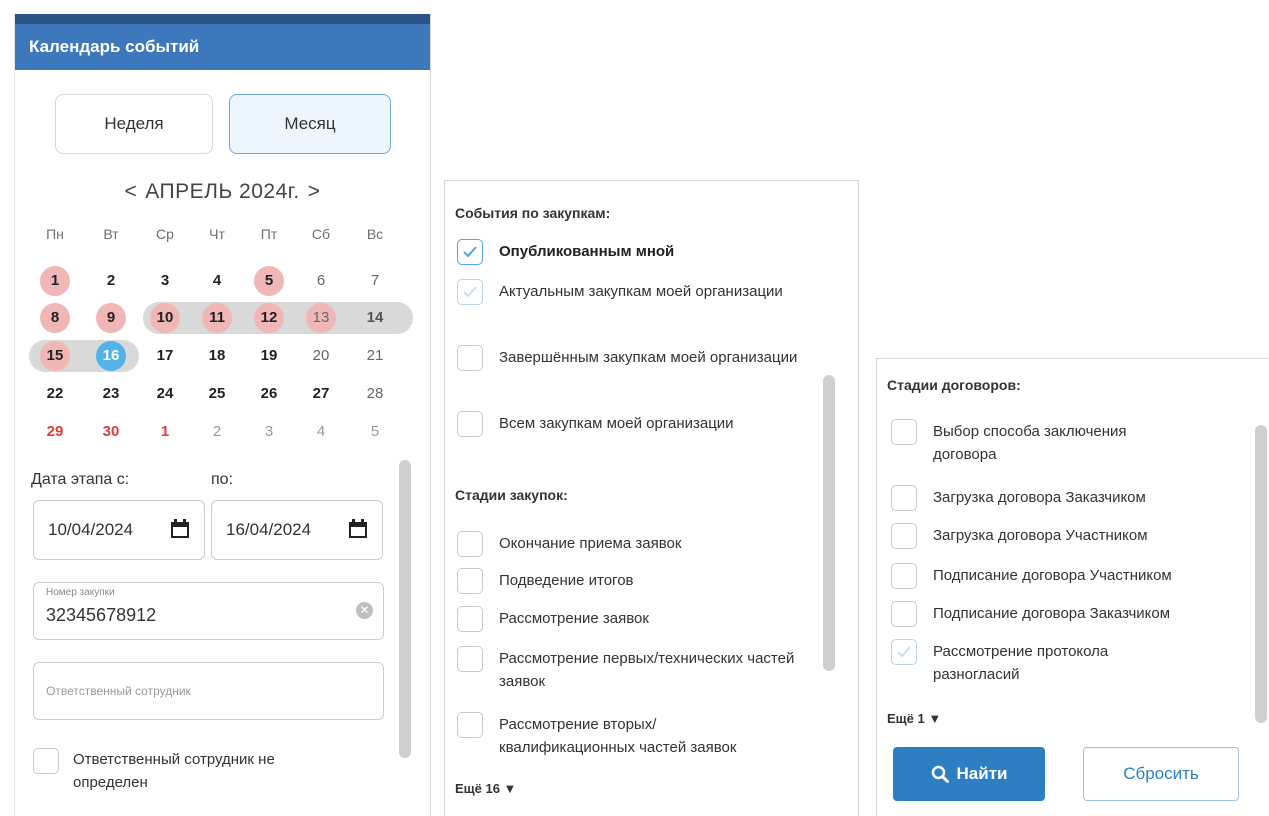 The width and height of the screenshot is (1269, 816). What do you see at coordinates (217, 318) in the screenshot?
I see `calendar-day: 11` at bounding box center [217, 318].